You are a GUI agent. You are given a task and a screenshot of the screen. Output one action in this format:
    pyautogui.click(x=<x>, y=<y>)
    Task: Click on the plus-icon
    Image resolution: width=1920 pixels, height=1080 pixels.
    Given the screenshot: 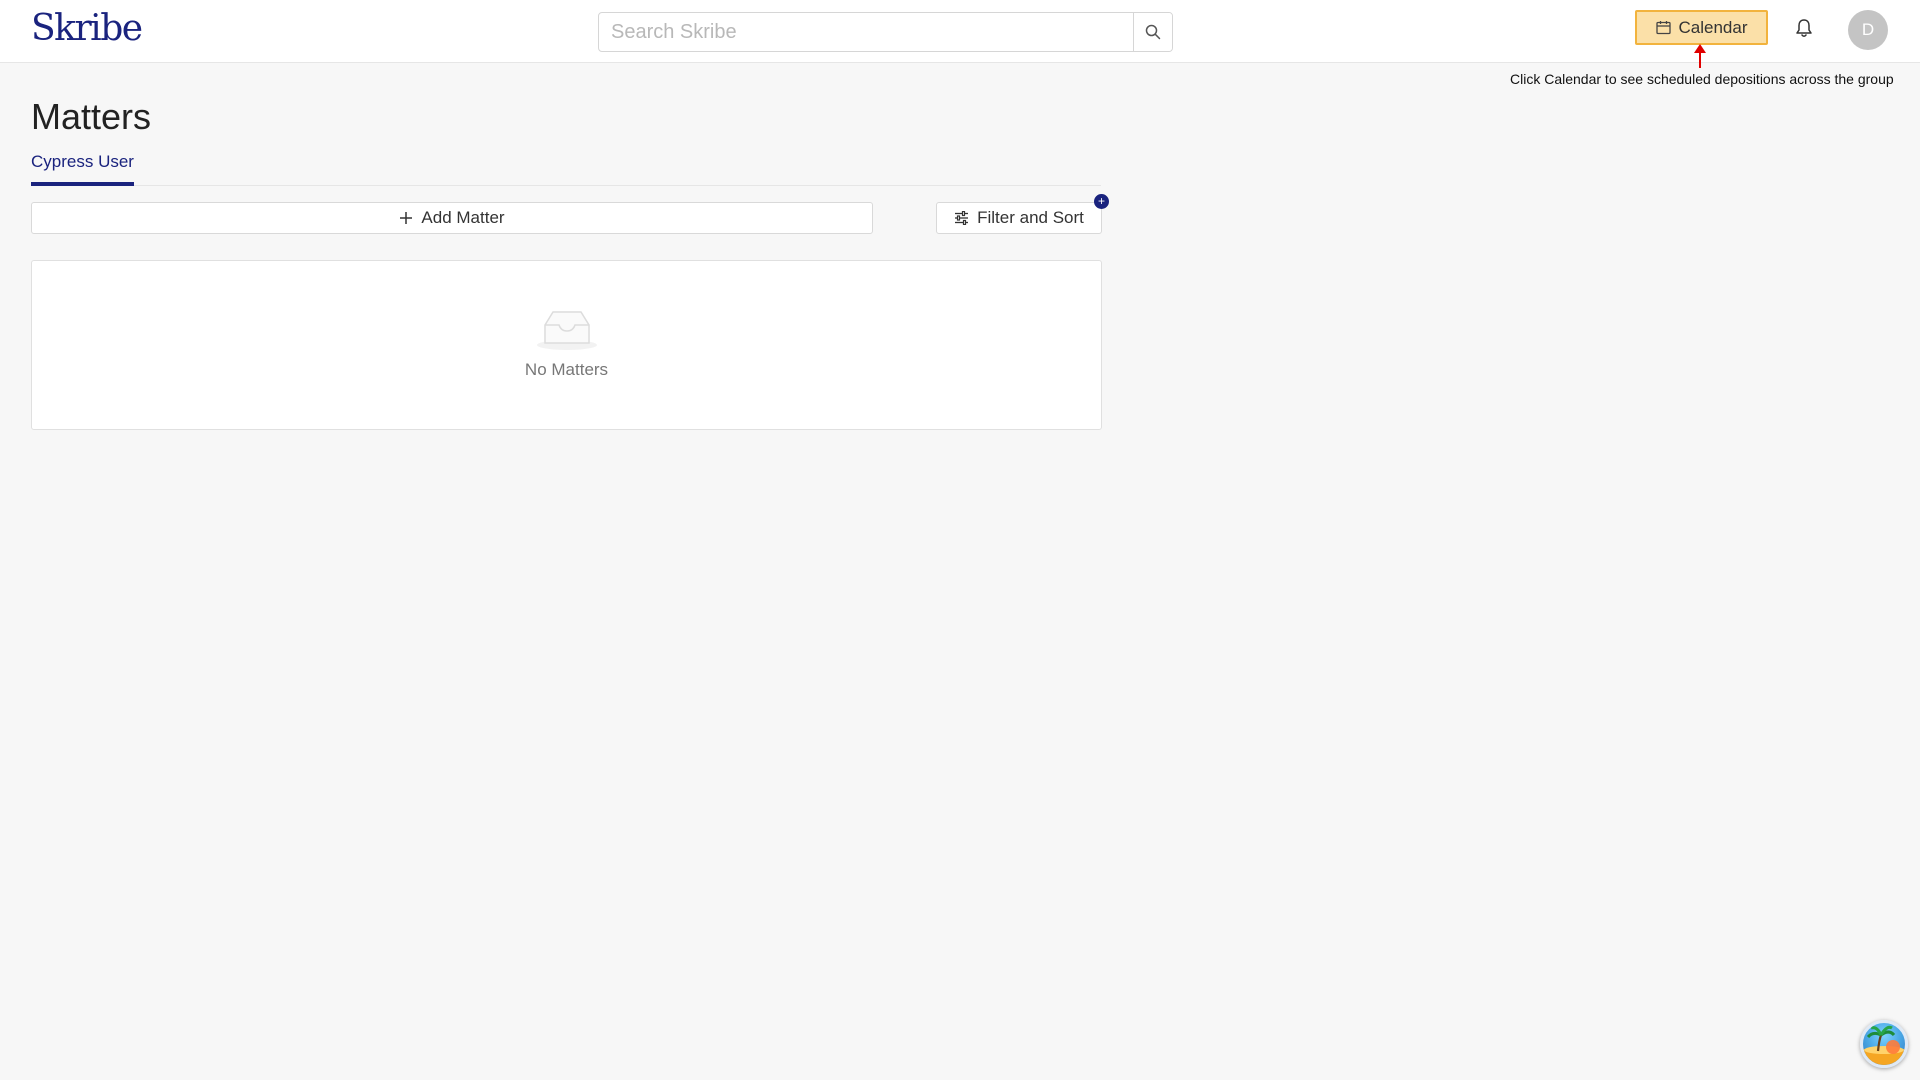 What is the action you would take?
    pyautogui.click(x=406, y=218)
    